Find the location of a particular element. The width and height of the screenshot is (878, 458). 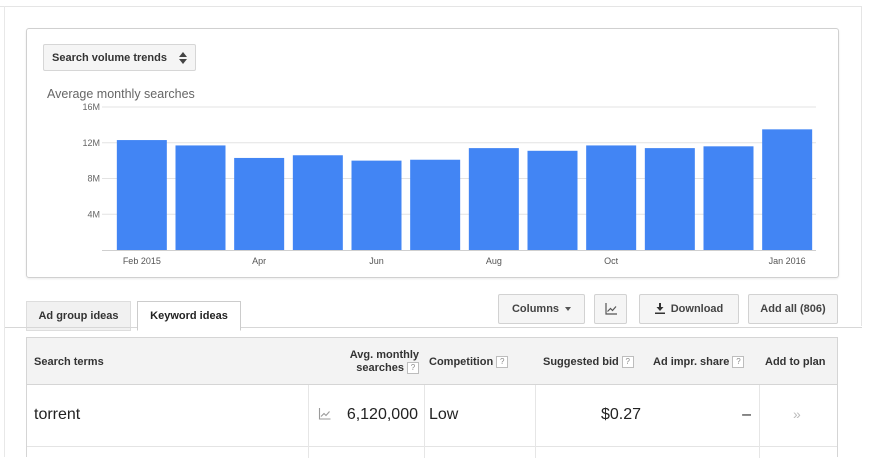

caret-down-icon is located at coordinates (568, 309).